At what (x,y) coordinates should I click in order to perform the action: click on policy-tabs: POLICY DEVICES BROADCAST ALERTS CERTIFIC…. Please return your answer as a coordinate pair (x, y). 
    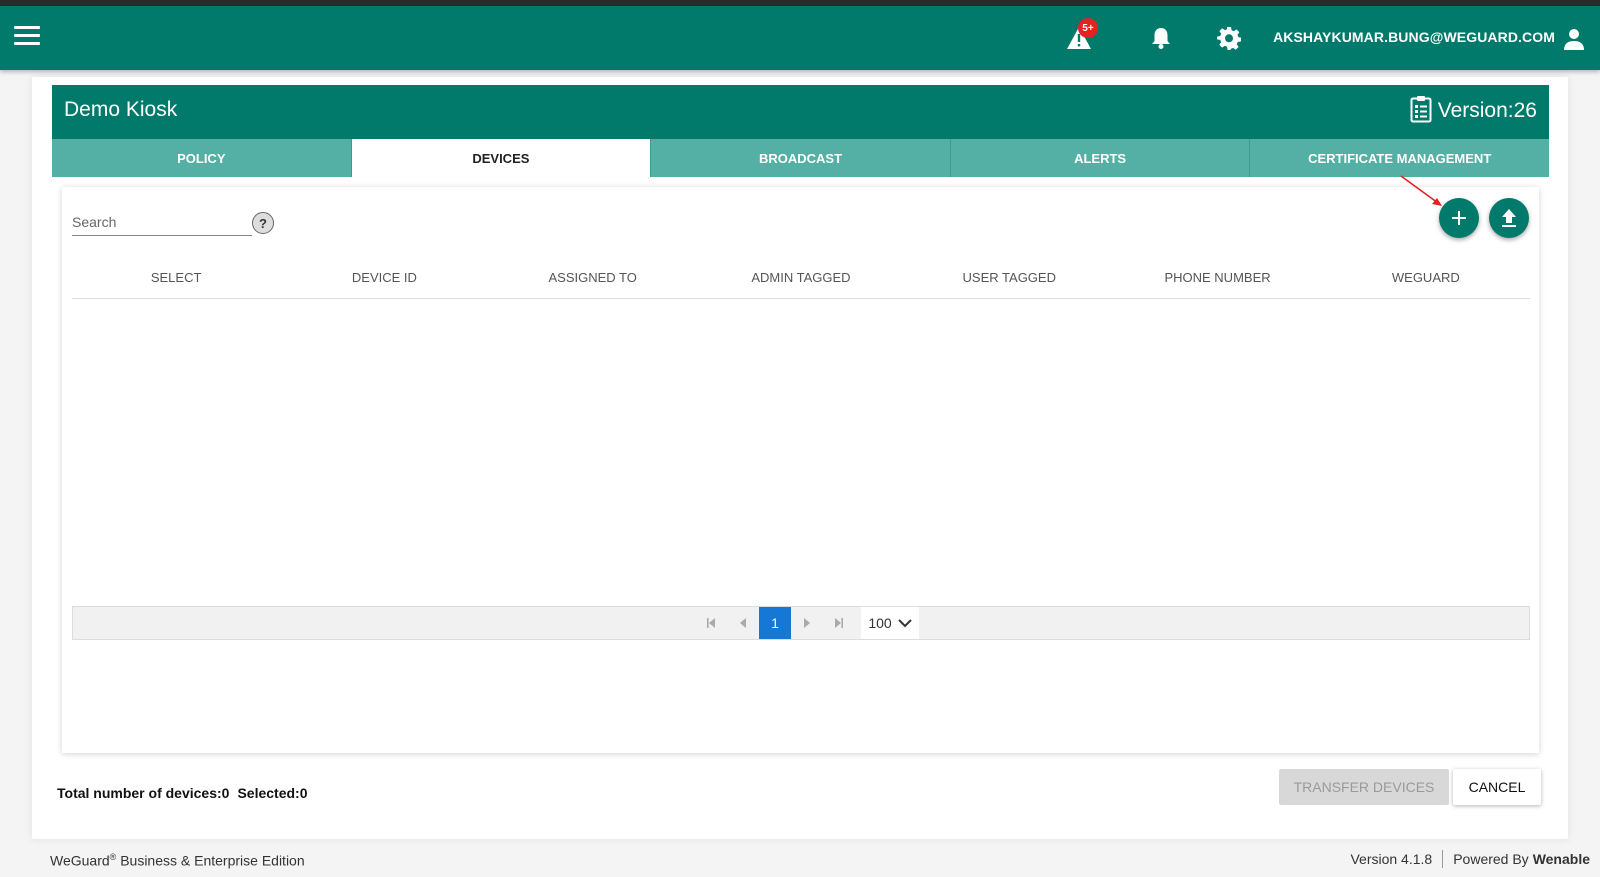
    Looking at the image, I should click on (800, 158).